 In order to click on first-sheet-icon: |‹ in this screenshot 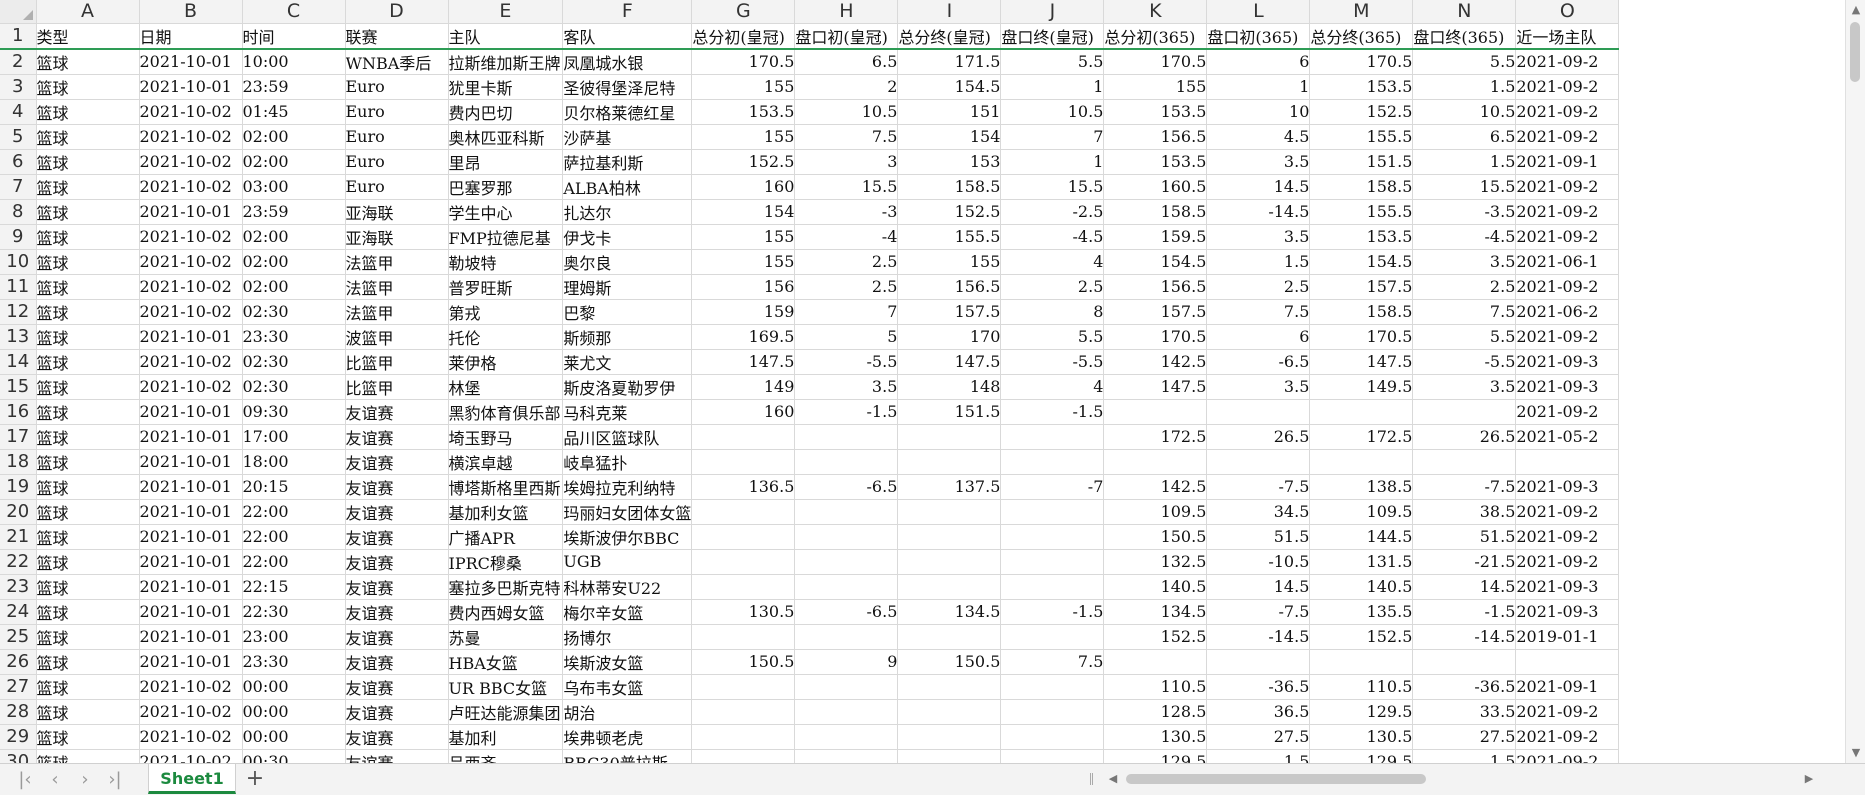, I will do `click(25, 780)`.